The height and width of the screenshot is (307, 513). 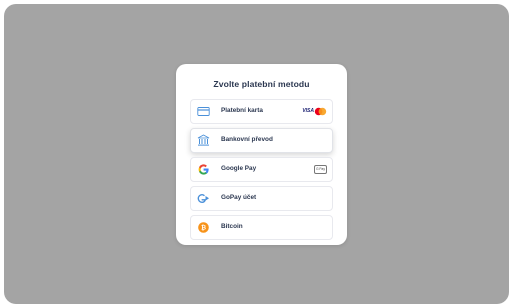 I want to click on payment-option-gopay: GoPay účet, so click(x=261, y=198).